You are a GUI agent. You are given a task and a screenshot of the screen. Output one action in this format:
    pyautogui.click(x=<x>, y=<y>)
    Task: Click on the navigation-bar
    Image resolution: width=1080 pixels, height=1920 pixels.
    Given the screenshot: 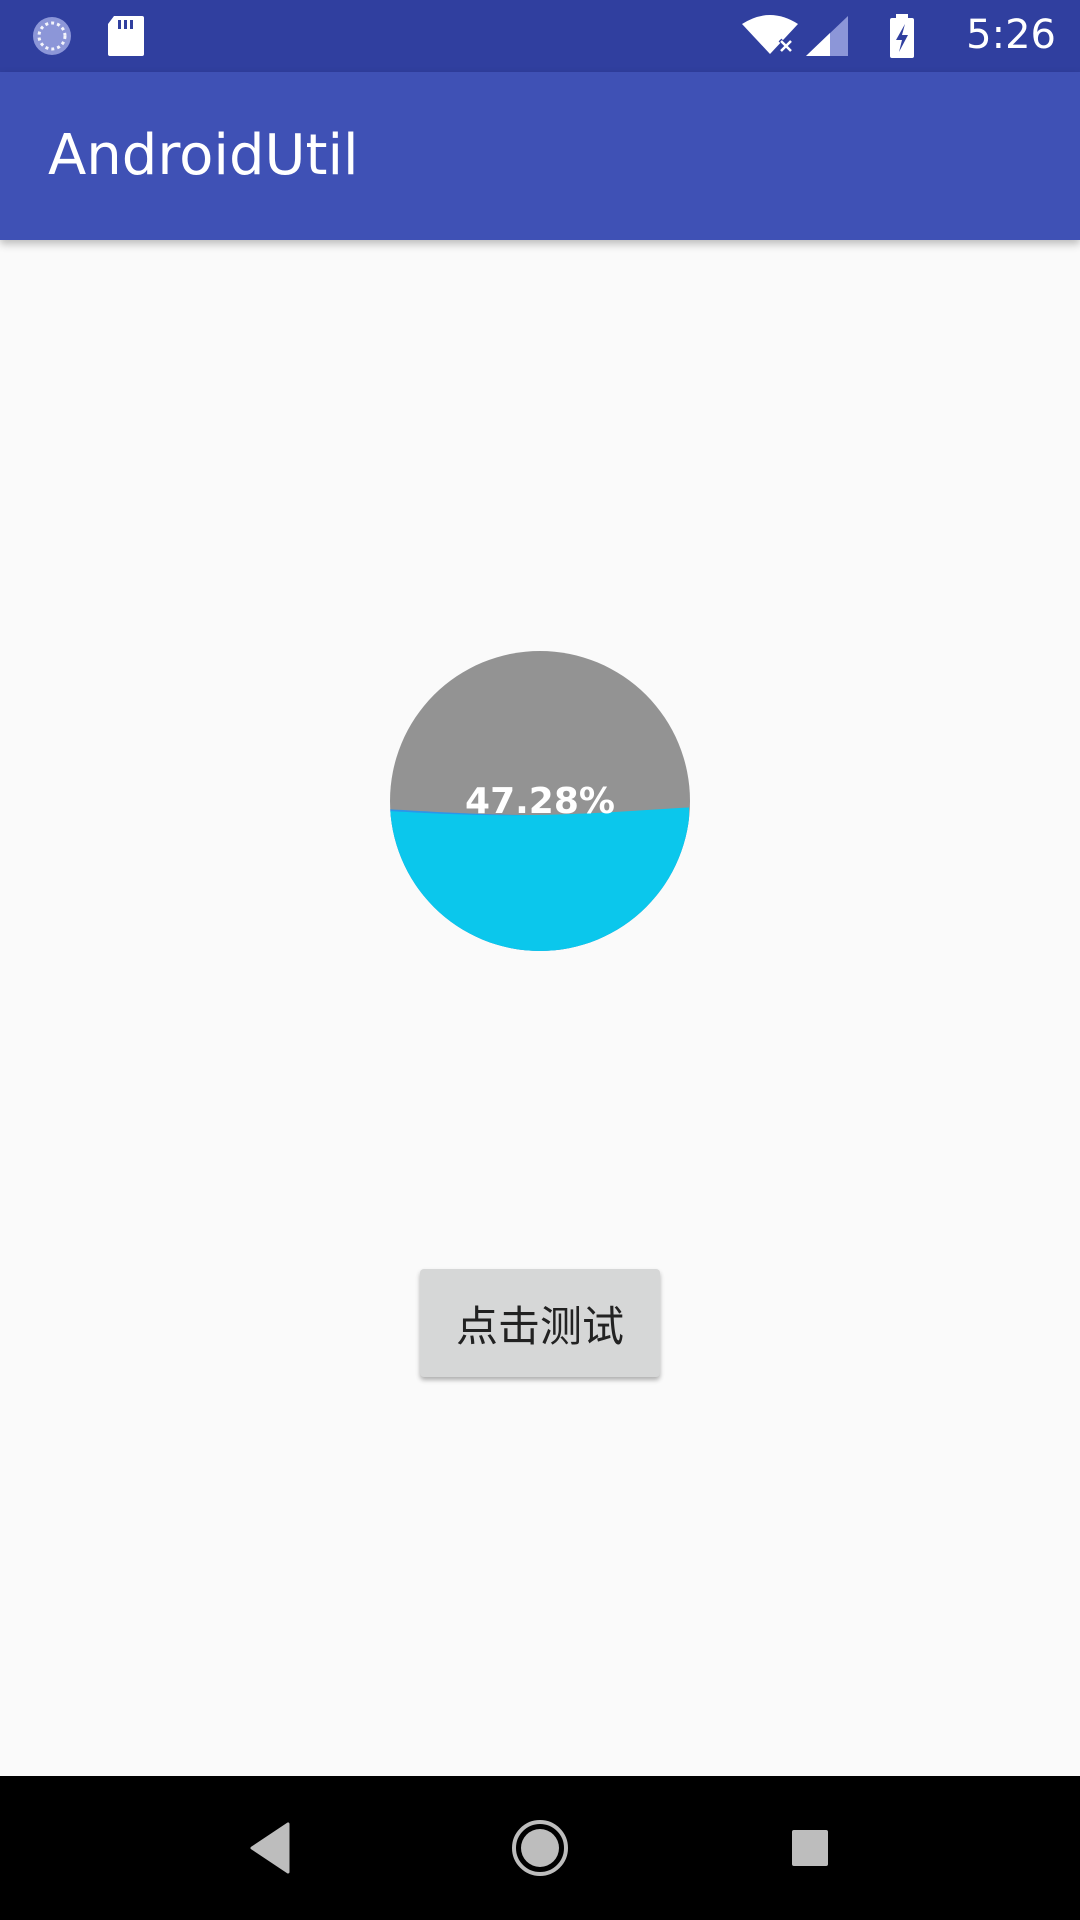 What is the action you would take?
    pyautogui.click(x=540, y=1848)
    